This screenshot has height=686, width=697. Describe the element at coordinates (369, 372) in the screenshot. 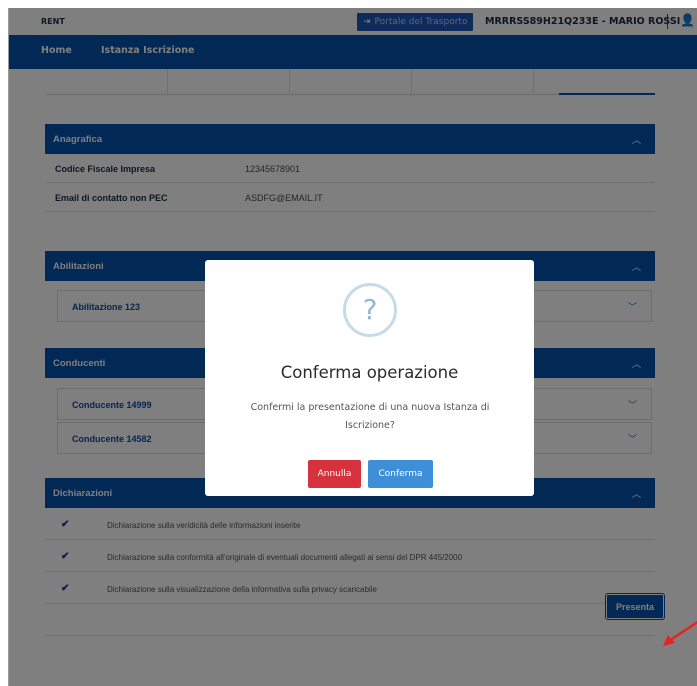

I see `dialog-title: Conferma operazione` at that location.